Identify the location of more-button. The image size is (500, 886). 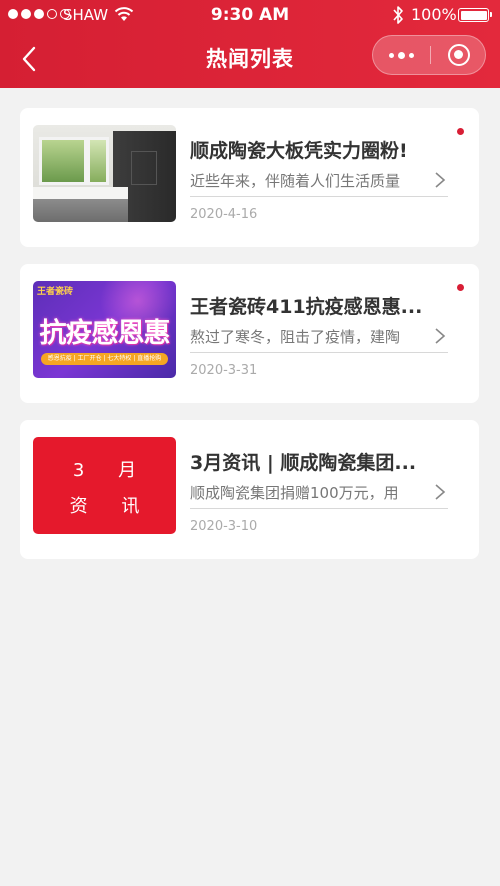
(401, 55).